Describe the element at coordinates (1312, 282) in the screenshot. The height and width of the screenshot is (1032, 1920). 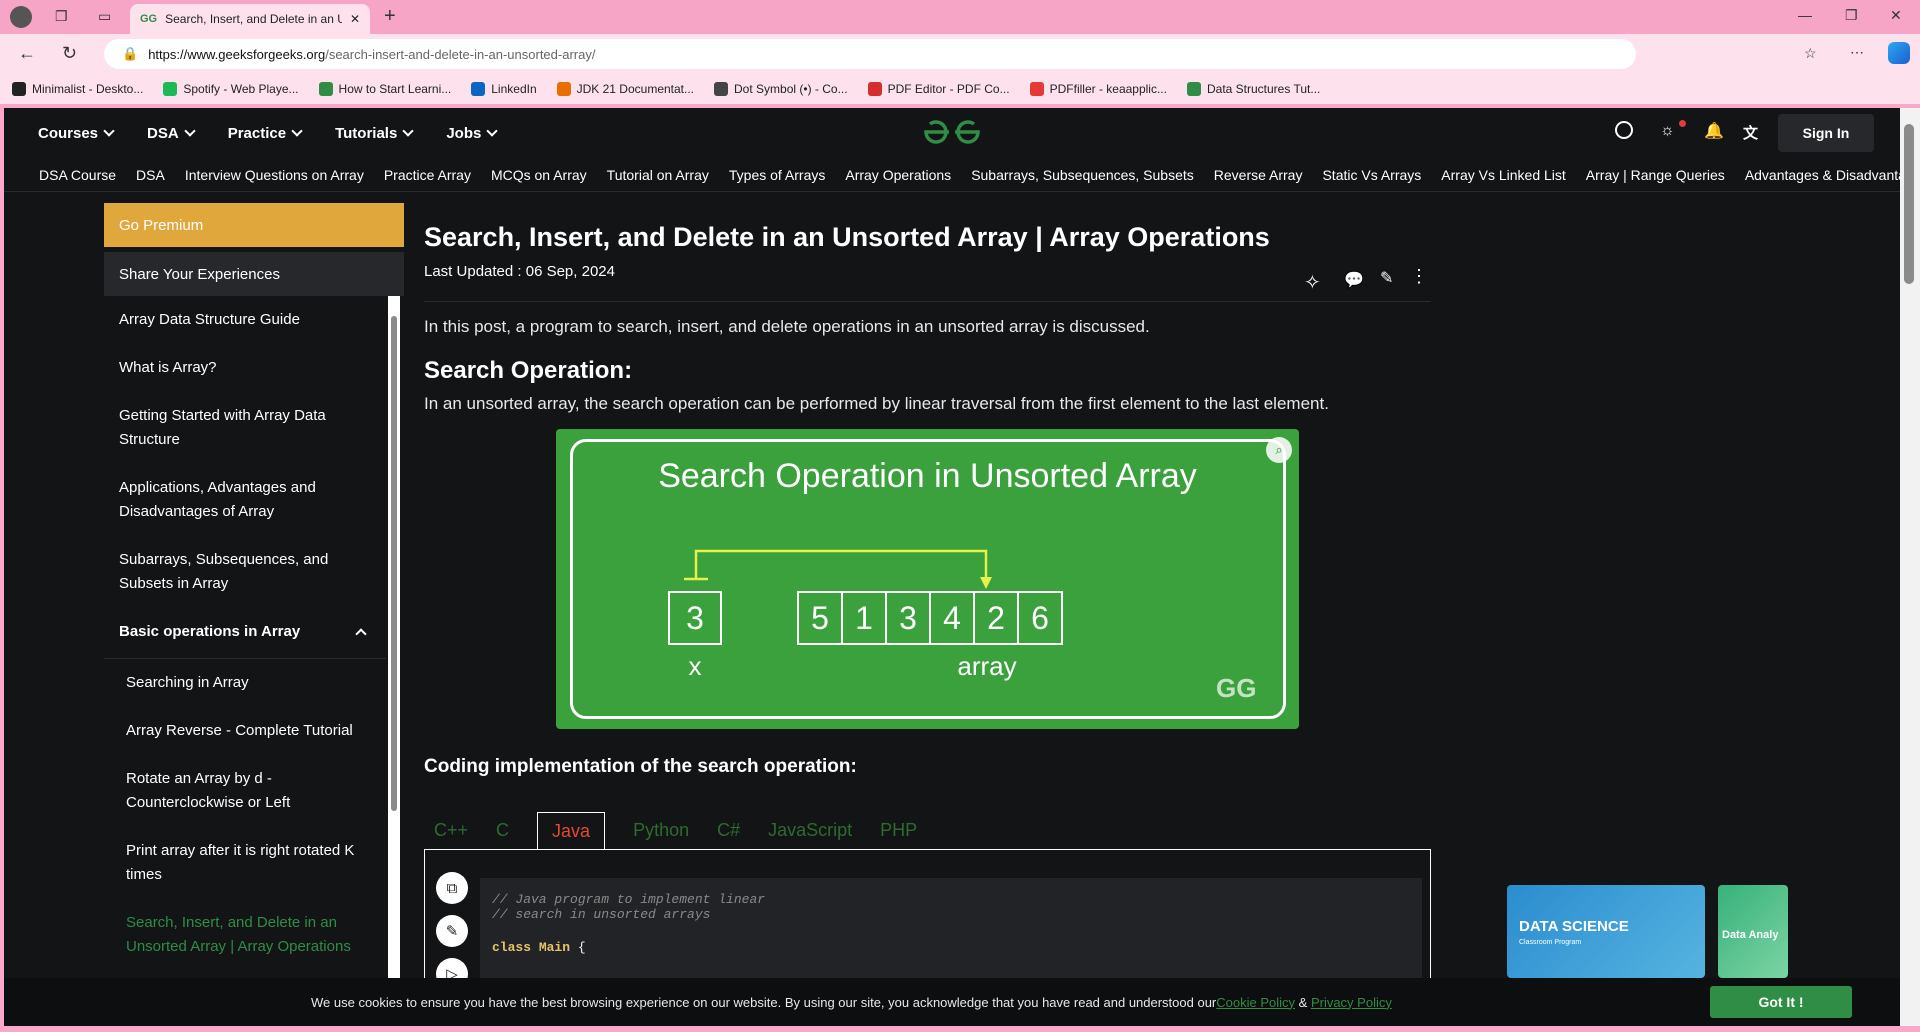
I see `ai-sparkle-icon: ✧` at that location.